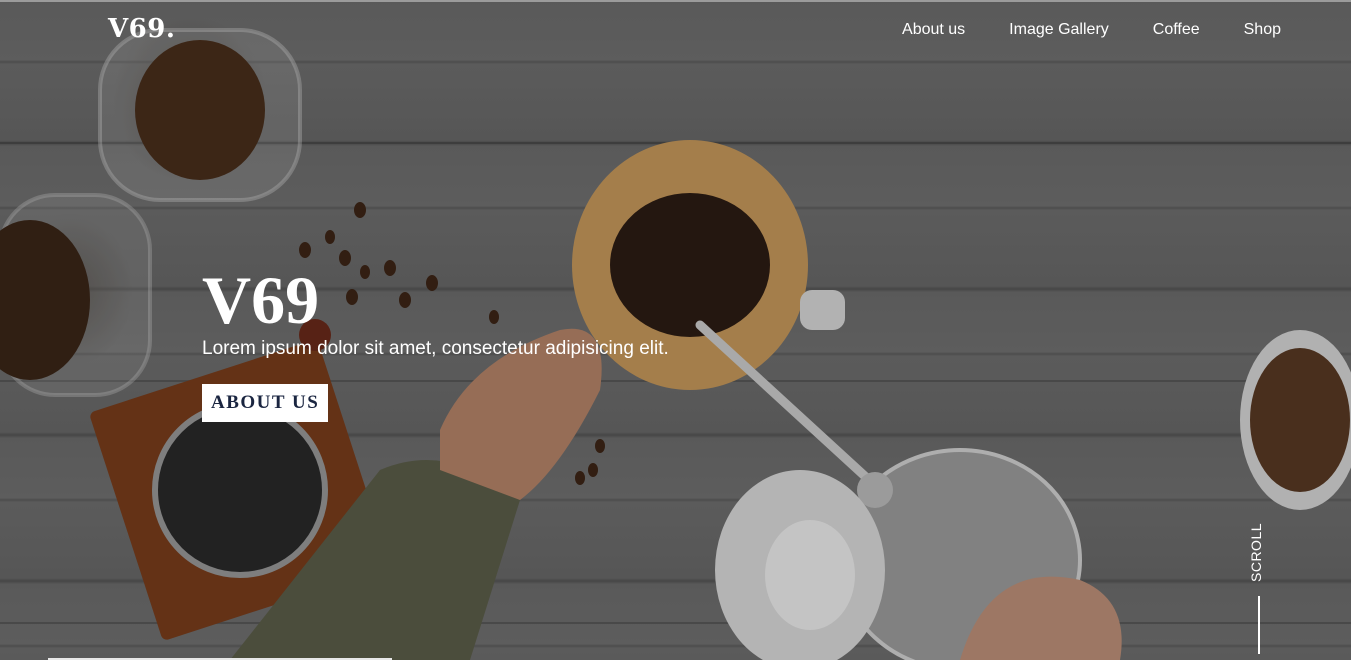  Describe the element at coordinates (1256, 552) in the screenshot. I see `scroll-label: SCROLL` at that location.